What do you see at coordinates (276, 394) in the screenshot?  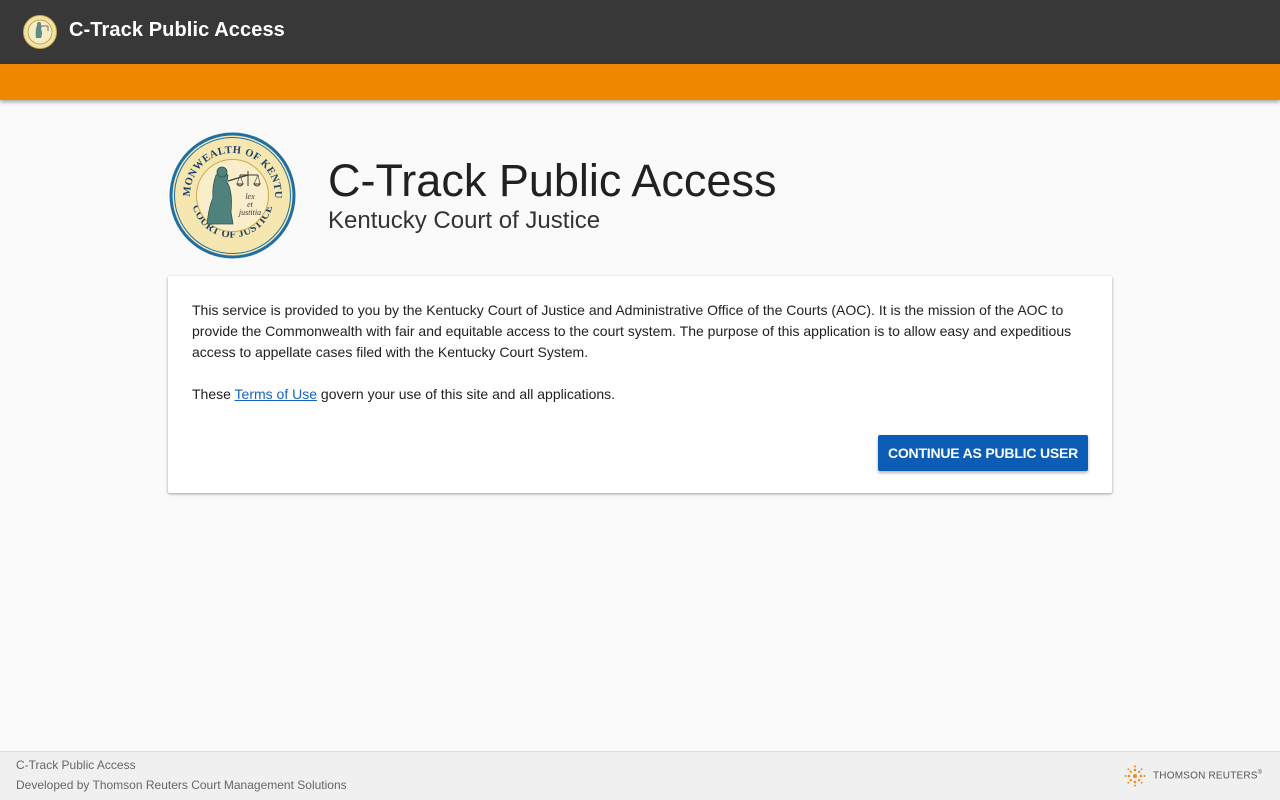 I see `terms-of-use-link: Terms of Use` at bounding box center [276, 394].